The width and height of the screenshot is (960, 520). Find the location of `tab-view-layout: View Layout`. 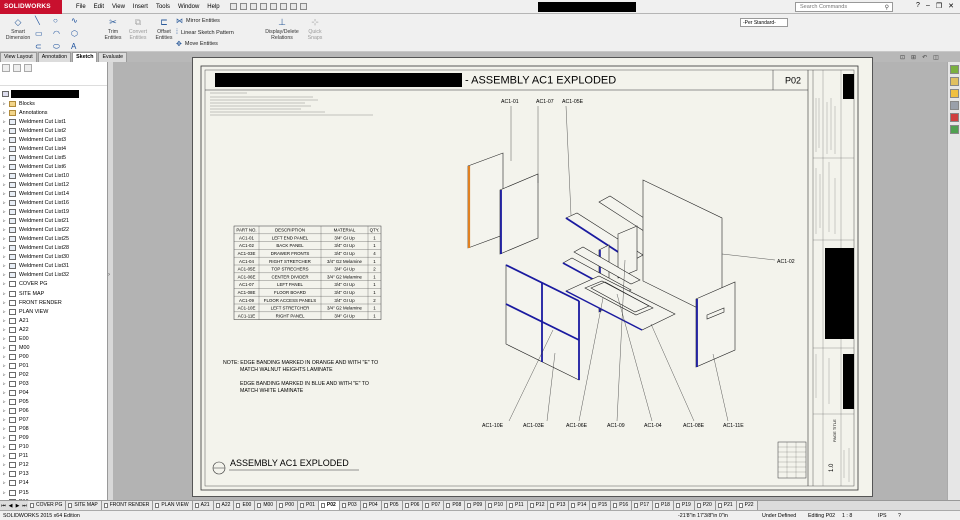

tab-view-layout: View Layout is located at coordinates (18, 57).